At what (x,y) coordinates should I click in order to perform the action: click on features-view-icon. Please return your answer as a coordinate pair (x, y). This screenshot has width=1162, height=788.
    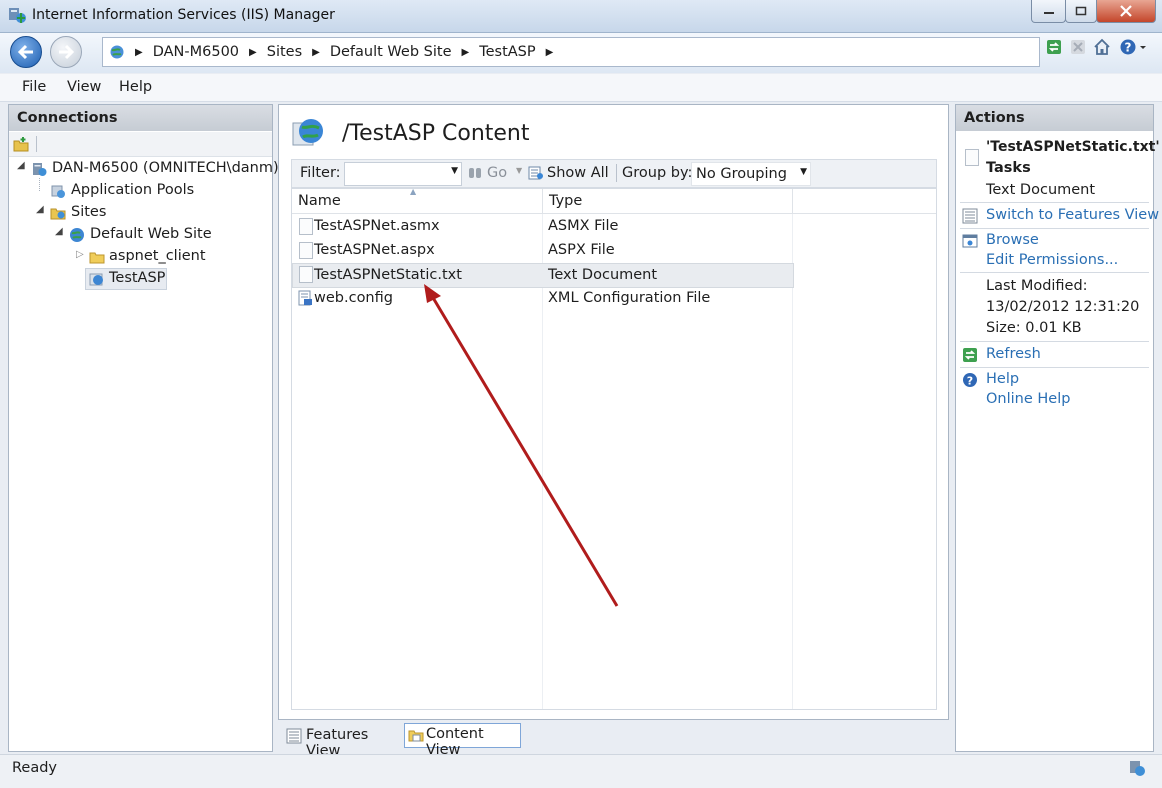
    Looking at the image, I should click on (970, 216).